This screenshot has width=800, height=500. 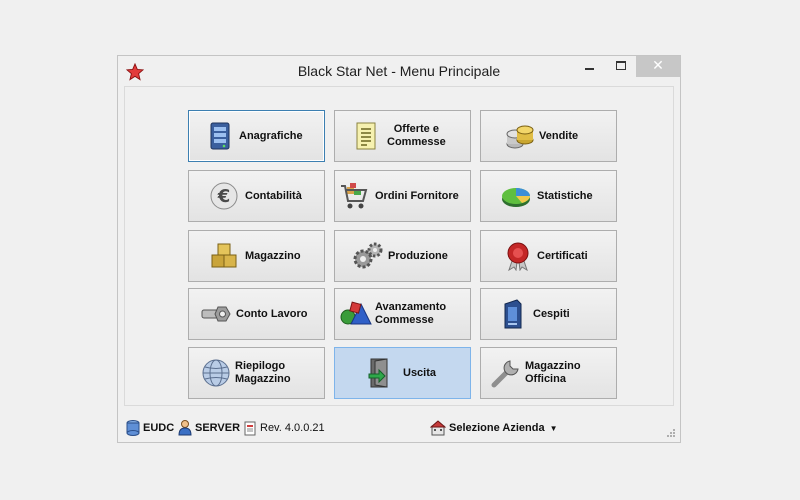 I want to click on contabilita-label: Contabilità, so click(x=273, y=195).